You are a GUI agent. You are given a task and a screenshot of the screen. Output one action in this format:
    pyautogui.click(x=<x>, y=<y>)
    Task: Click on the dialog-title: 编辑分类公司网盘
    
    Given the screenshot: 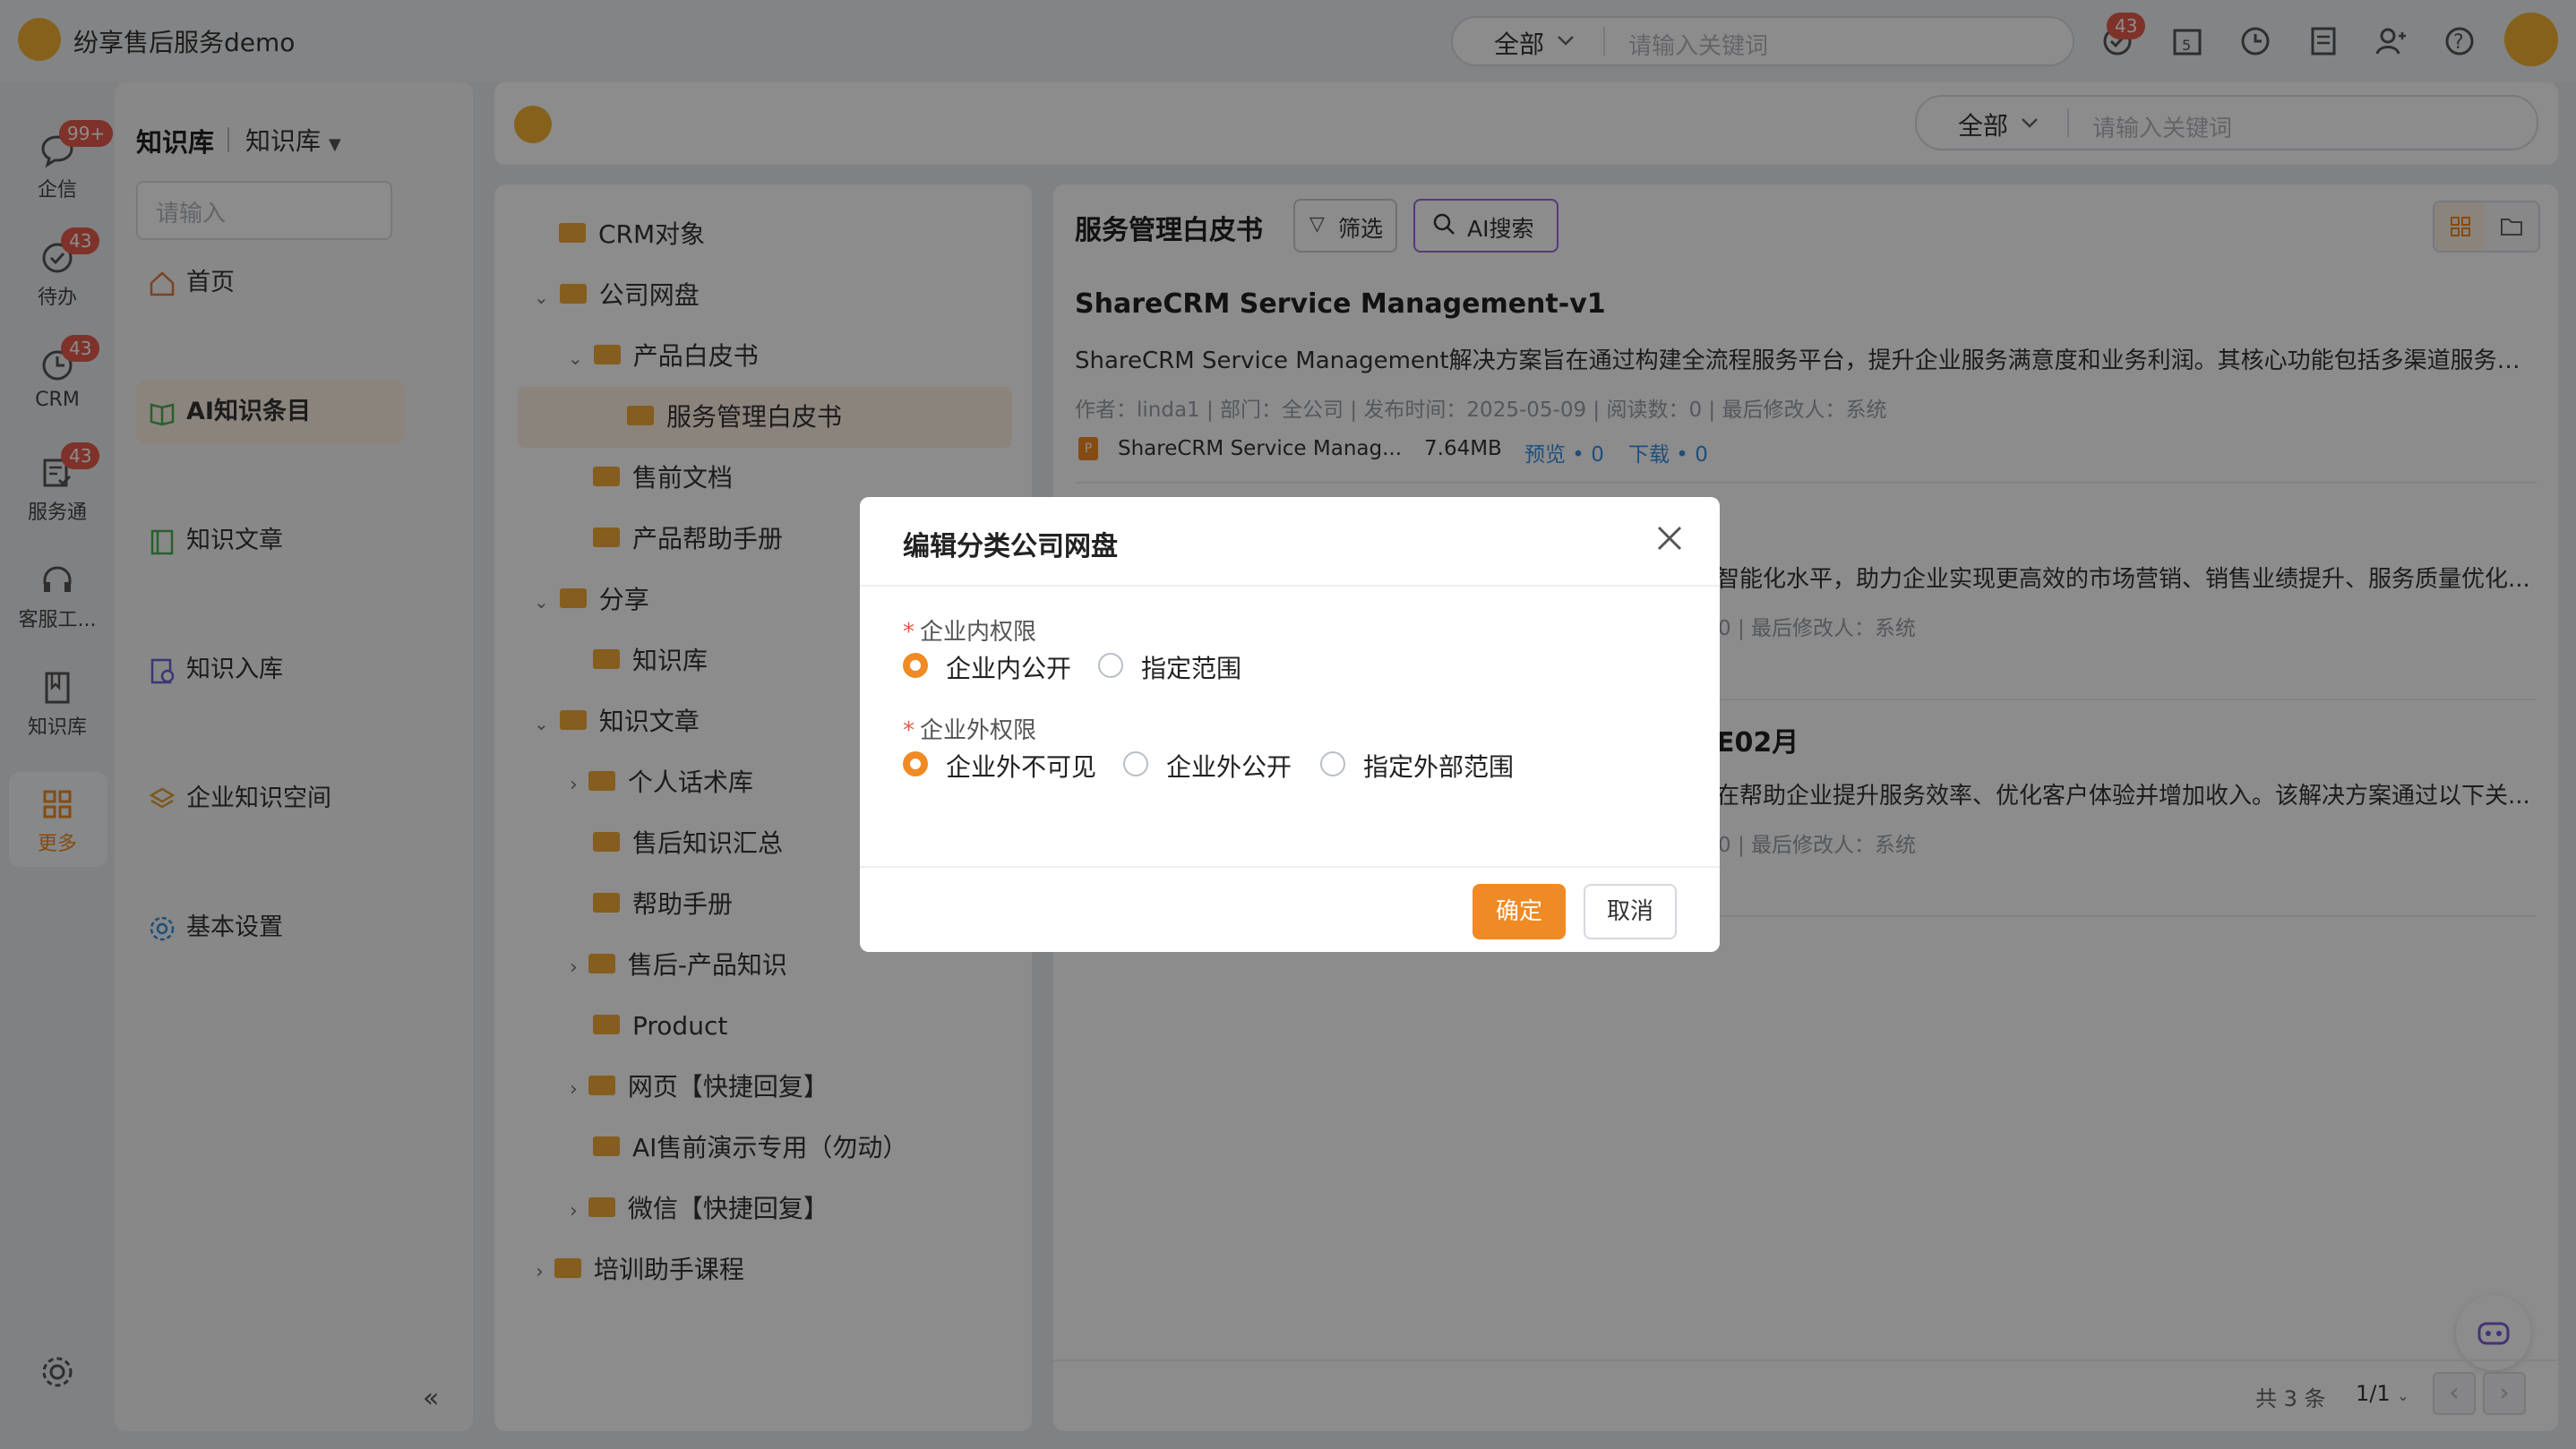 What is the action you would take?
    pyautogui.click(x=1010, y=546)
    